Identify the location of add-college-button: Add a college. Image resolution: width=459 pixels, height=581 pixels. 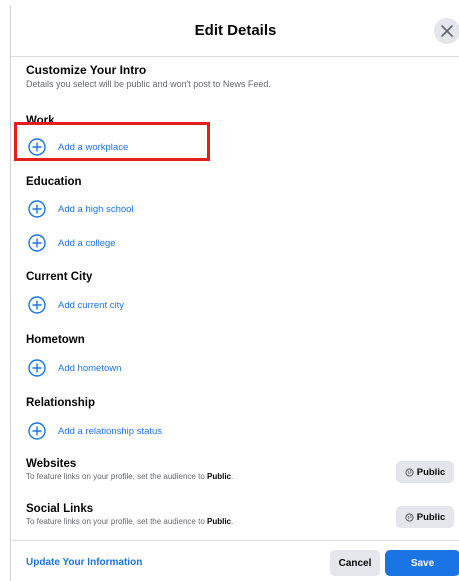
(71, 243).